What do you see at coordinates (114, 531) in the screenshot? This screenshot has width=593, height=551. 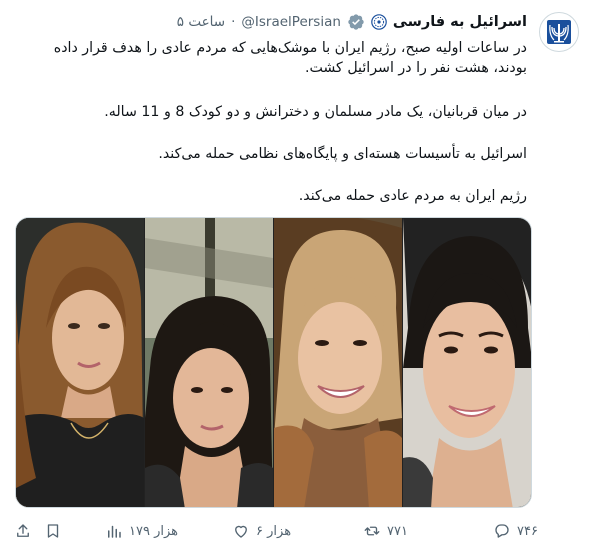 I see `views-icon` at bounding box center [114, 531].